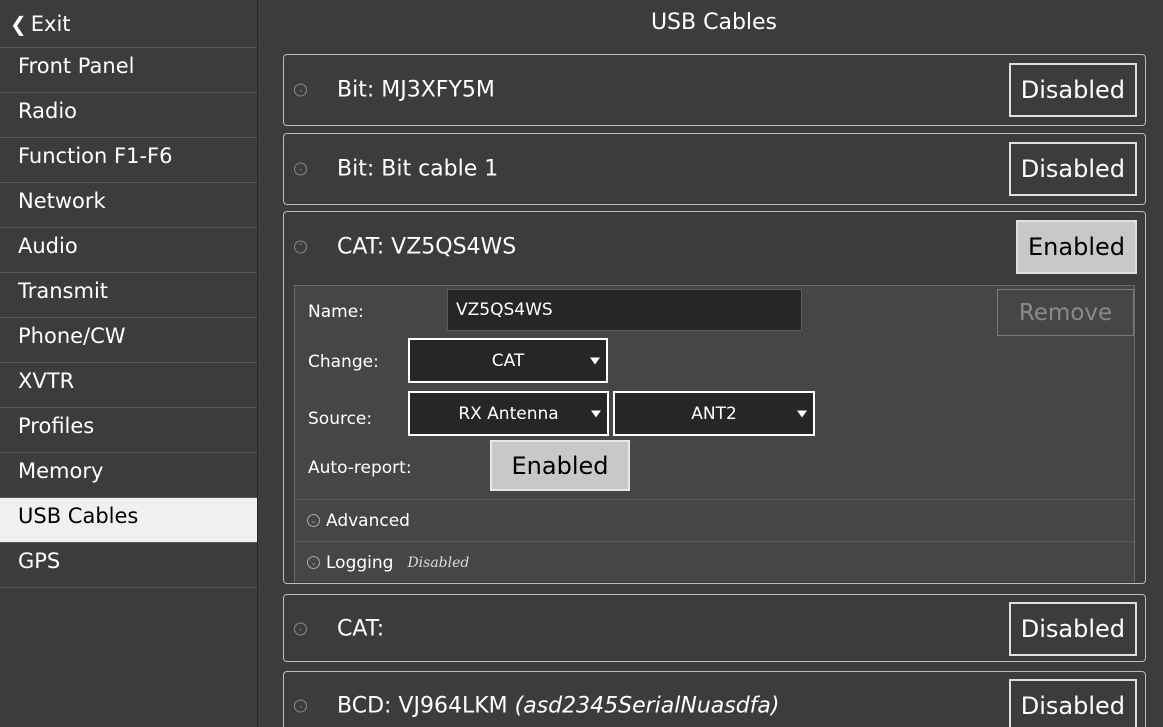 This screenshot has height=727, width=1163. Describe the element at coordinates (624, 310) in the screenshot. I see `name-field: VZ5QS4WS` at that location.